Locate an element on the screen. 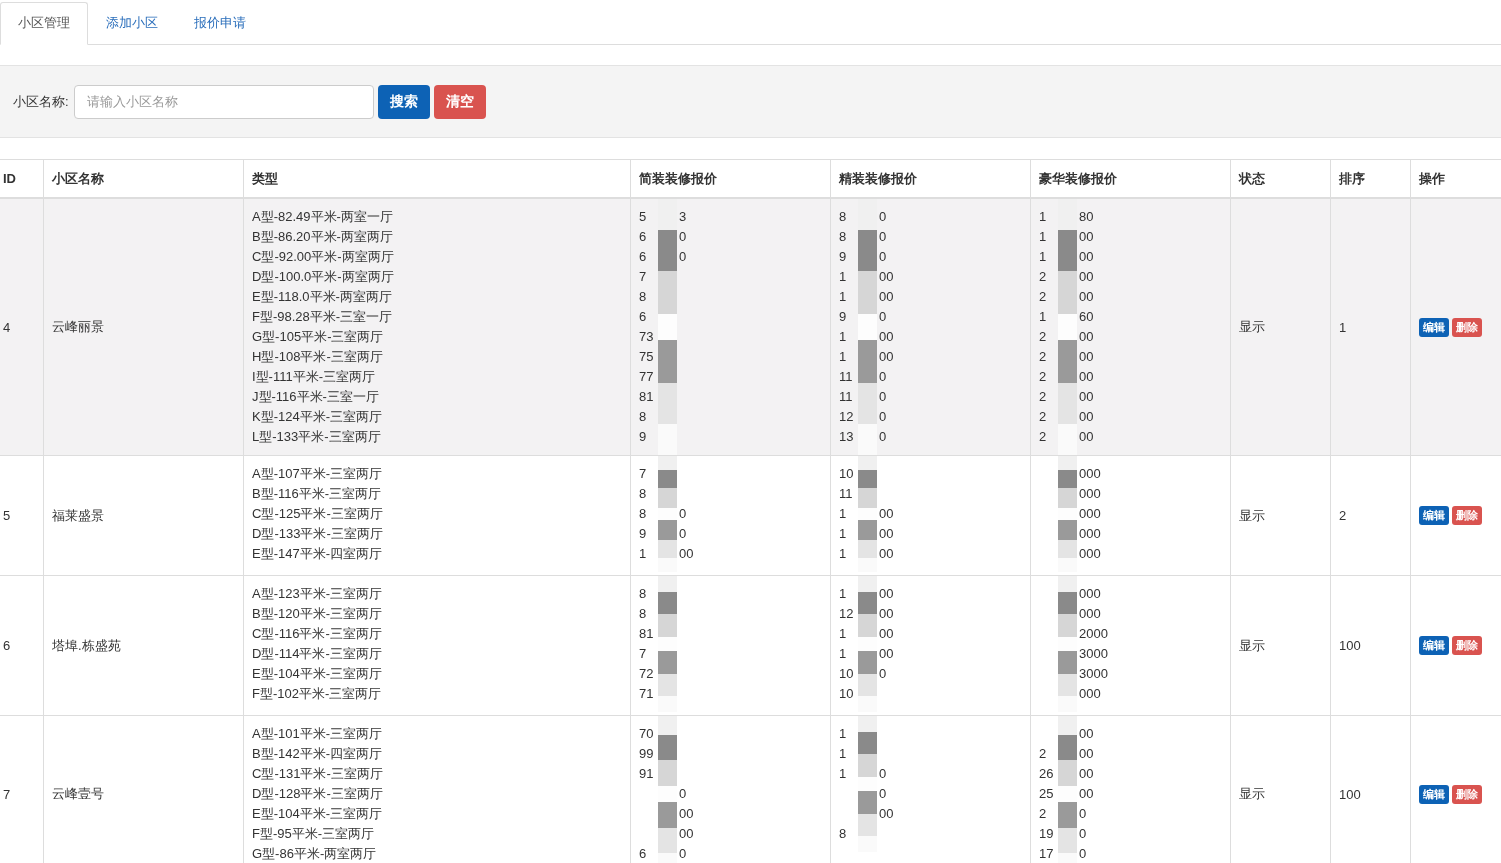 The width and height of the screenshot is (1501, 863). price-fragment: 10 is located at coordinates (846, 673).